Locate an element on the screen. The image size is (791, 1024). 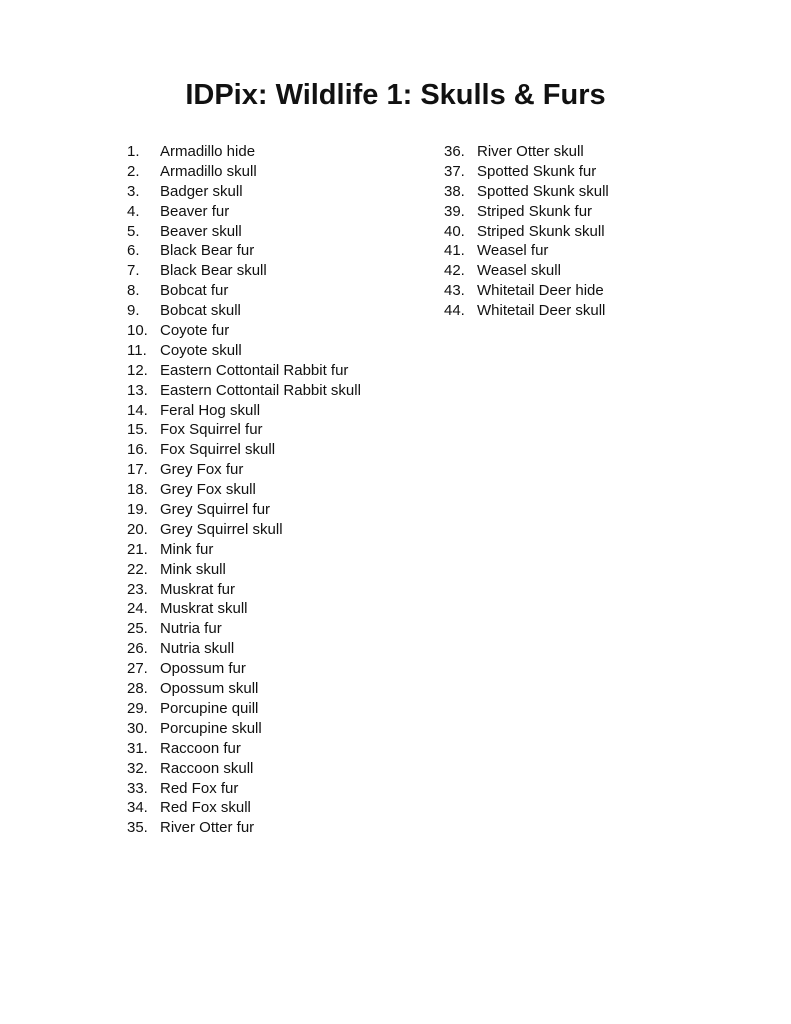
list-item-number: 5. is located at coordinates (133, 231).